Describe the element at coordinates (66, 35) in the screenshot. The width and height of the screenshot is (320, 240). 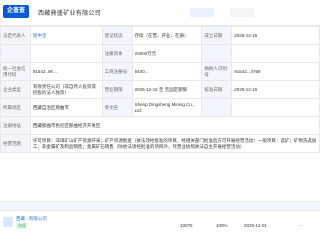
I see `legal-rep-value: 程中坚` at that location.